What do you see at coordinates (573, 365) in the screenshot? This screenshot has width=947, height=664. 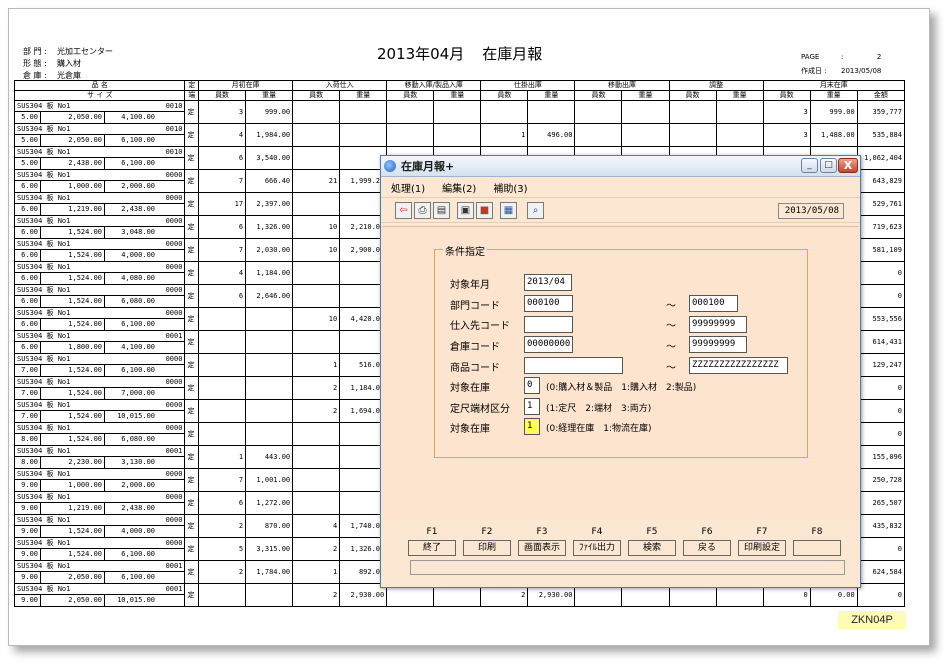 I see `product-code-from-input` at bounding box center [573, 365].